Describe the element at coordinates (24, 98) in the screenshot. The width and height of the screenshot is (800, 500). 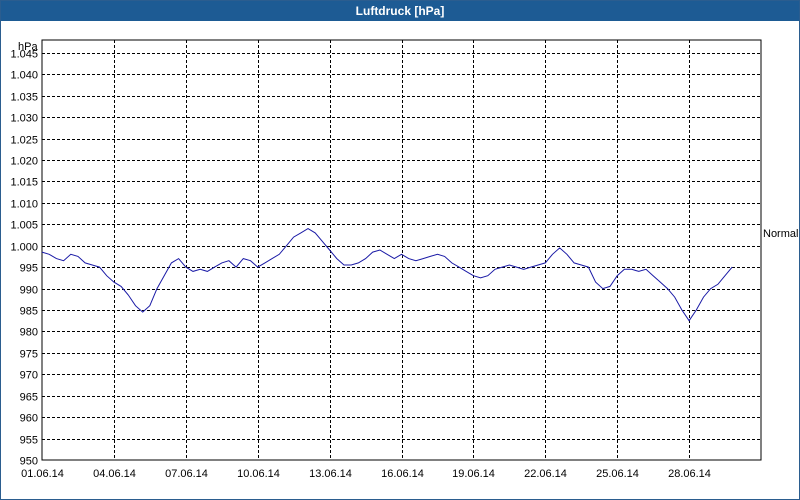
I see `y-tick-label: 1.035` at that location.